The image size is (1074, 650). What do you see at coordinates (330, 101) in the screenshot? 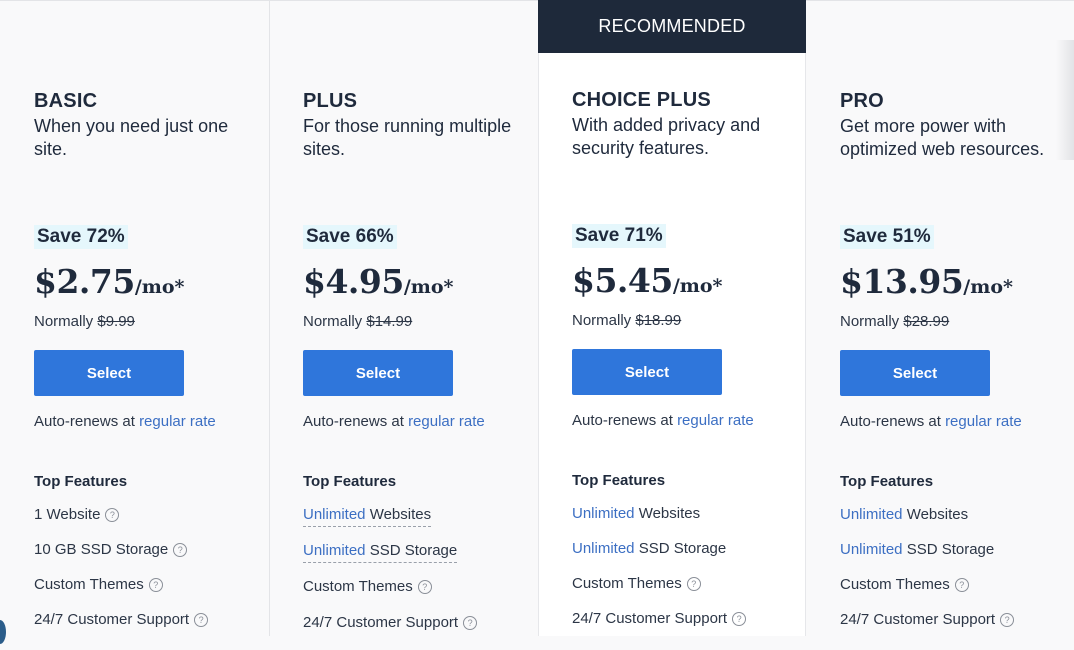
I see `plan-title: PLUS` at bounding box center [330, 101].